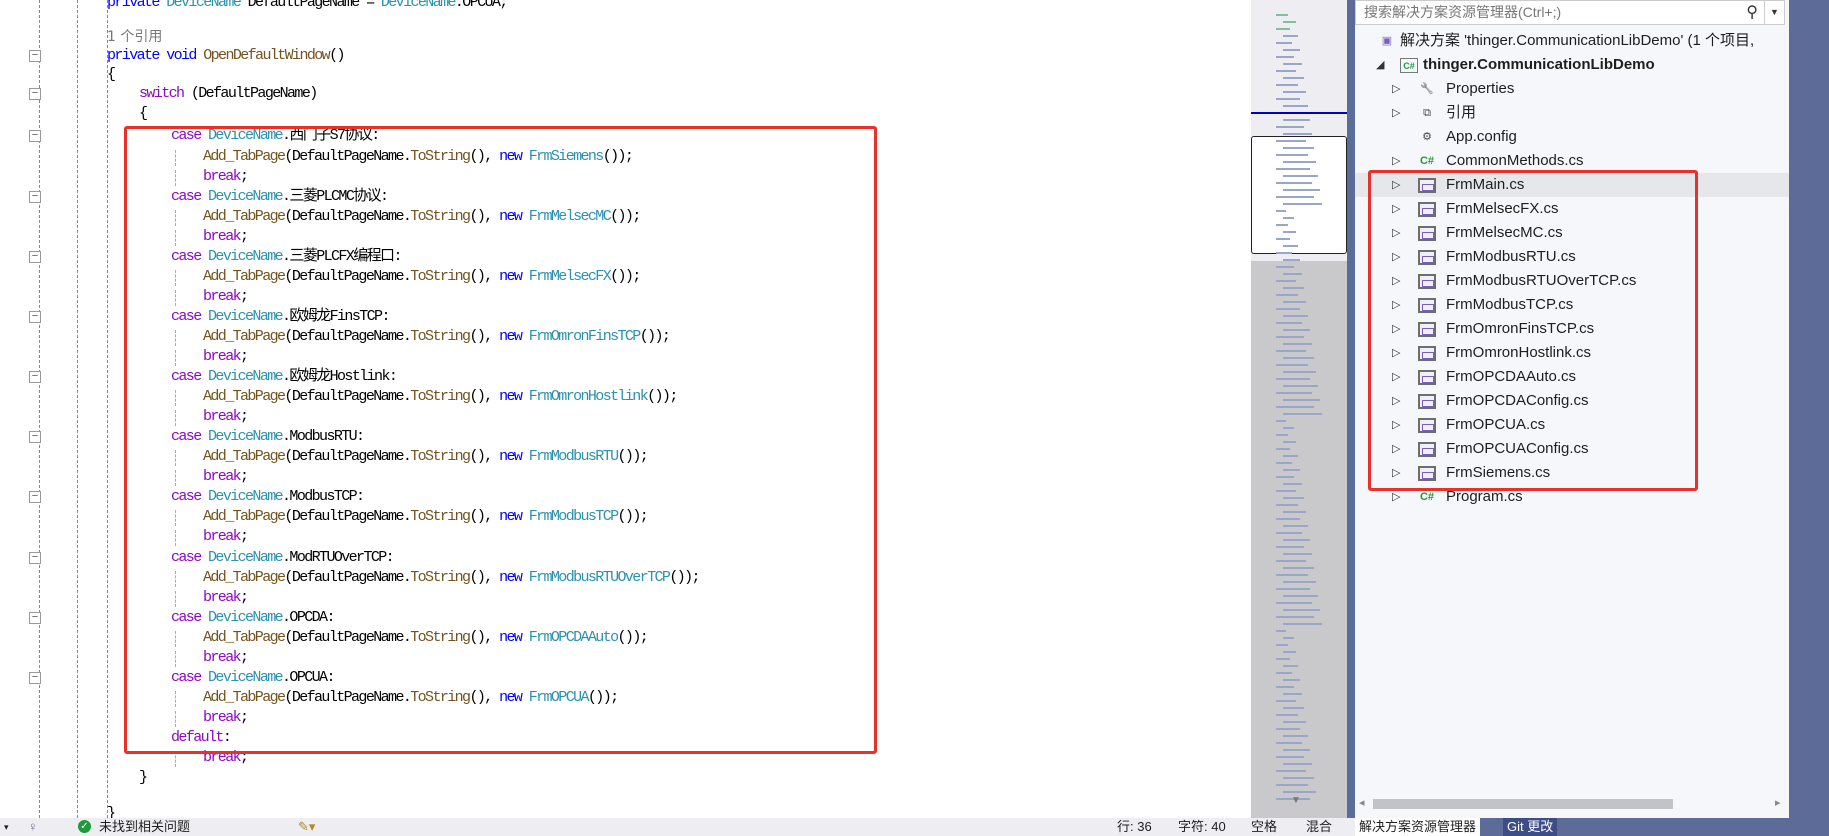 The height and width of the screenshot is (836, 1829). I want to click on tree-item: ▷ FrmMelsecMC.cs, so click(1572, 233).